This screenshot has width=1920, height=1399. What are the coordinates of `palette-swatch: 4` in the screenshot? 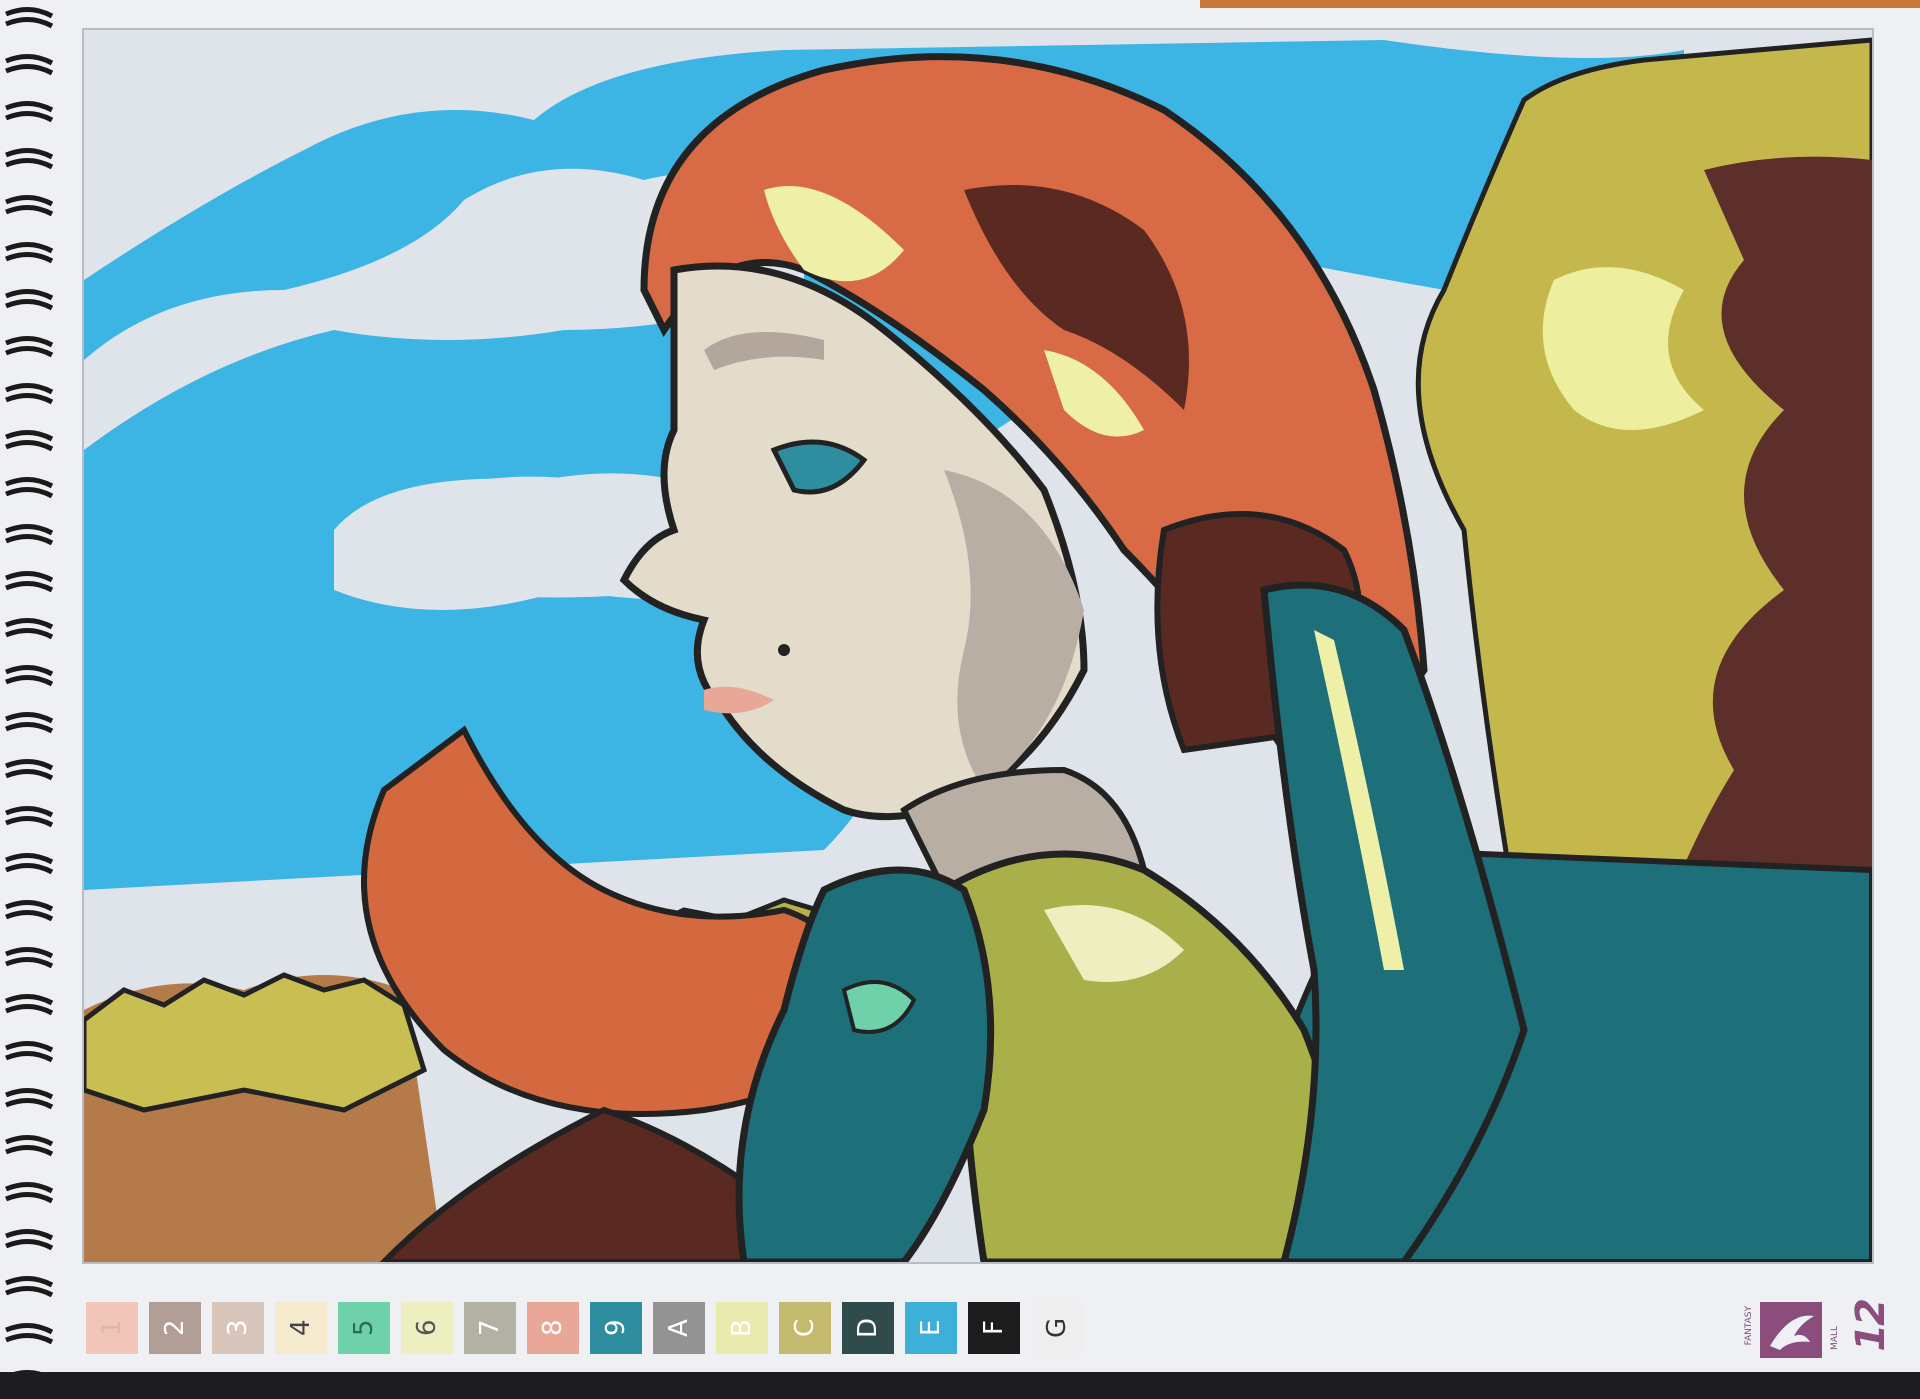 It's located at (301, 1328).